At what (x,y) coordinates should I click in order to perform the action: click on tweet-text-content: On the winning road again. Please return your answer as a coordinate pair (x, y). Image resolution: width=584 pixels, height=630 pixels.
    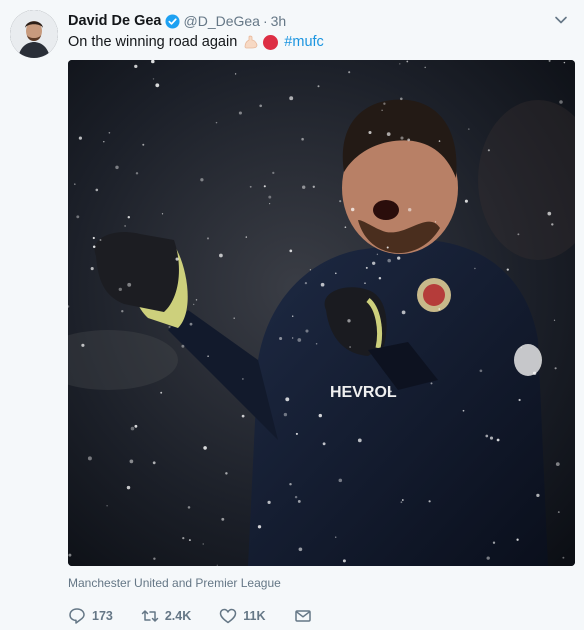
    Looking at the image, I should click on (153, 42).